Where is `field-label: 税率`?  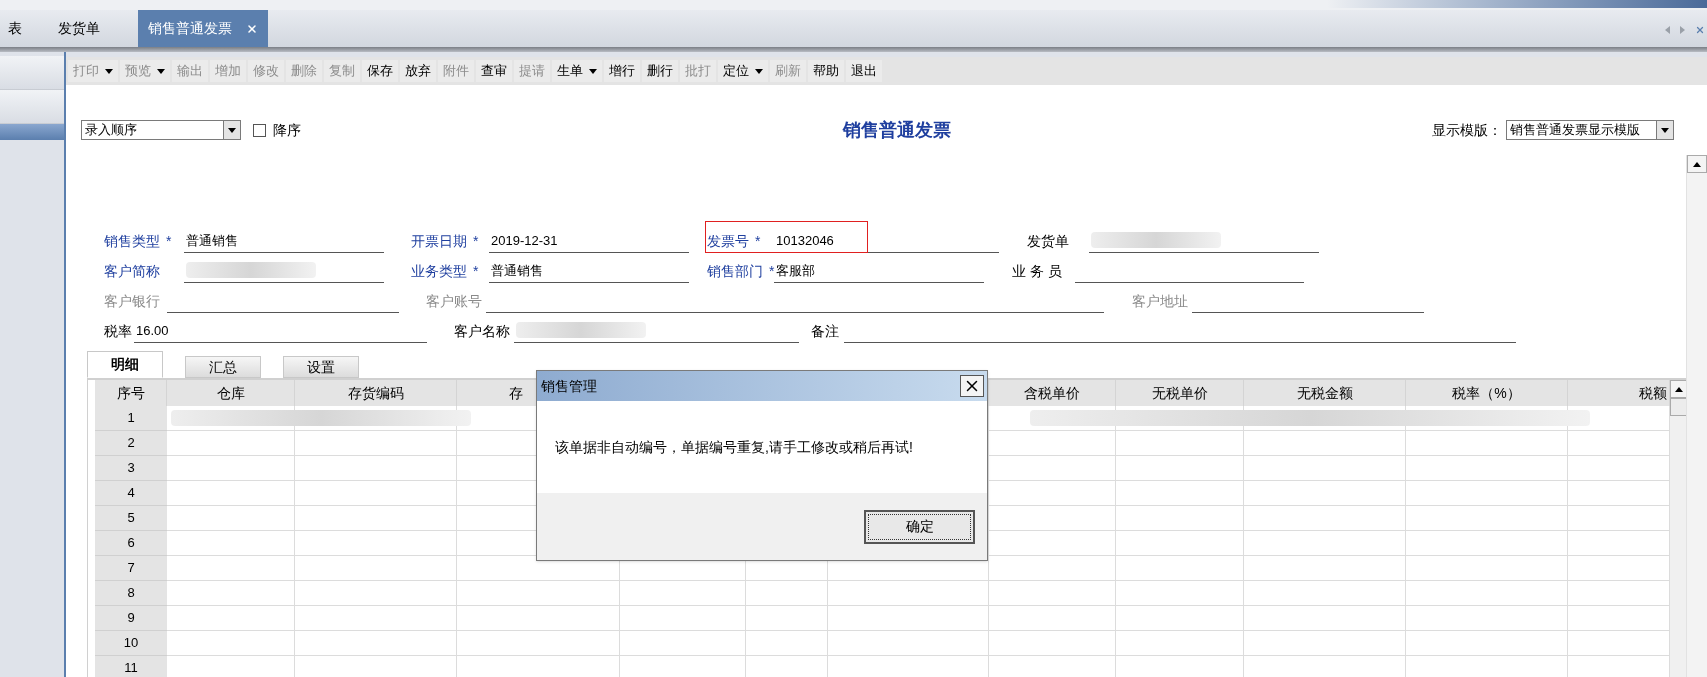
field-label: 税率 is located at coordinates (118, 331).